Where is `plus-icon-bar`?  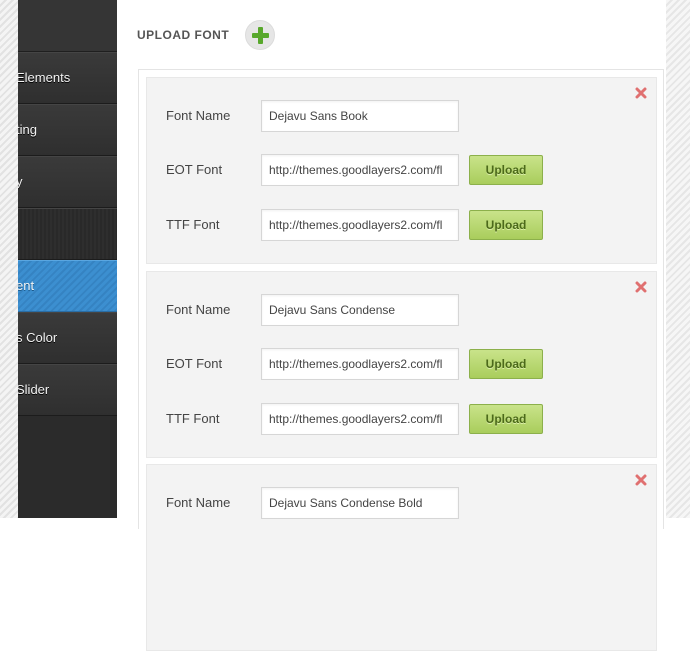
plus-icon-bar is located at coordinates (261, 35).